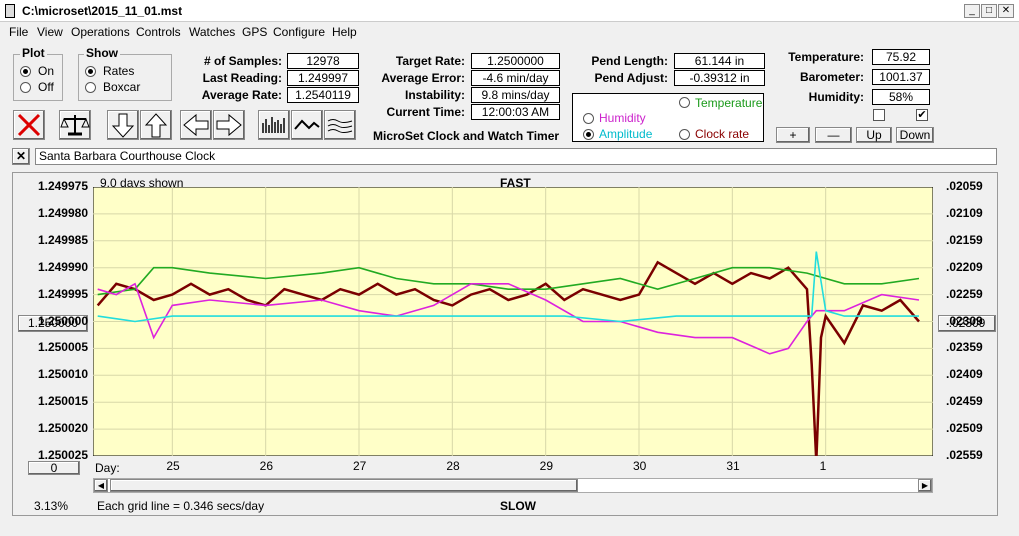 Image resolution: width=1019 pixels, height=536 pixels. Describe the element at coordinates (622, 118) in the screenshot. I see `humidity-option-label: Humidity` at that location.